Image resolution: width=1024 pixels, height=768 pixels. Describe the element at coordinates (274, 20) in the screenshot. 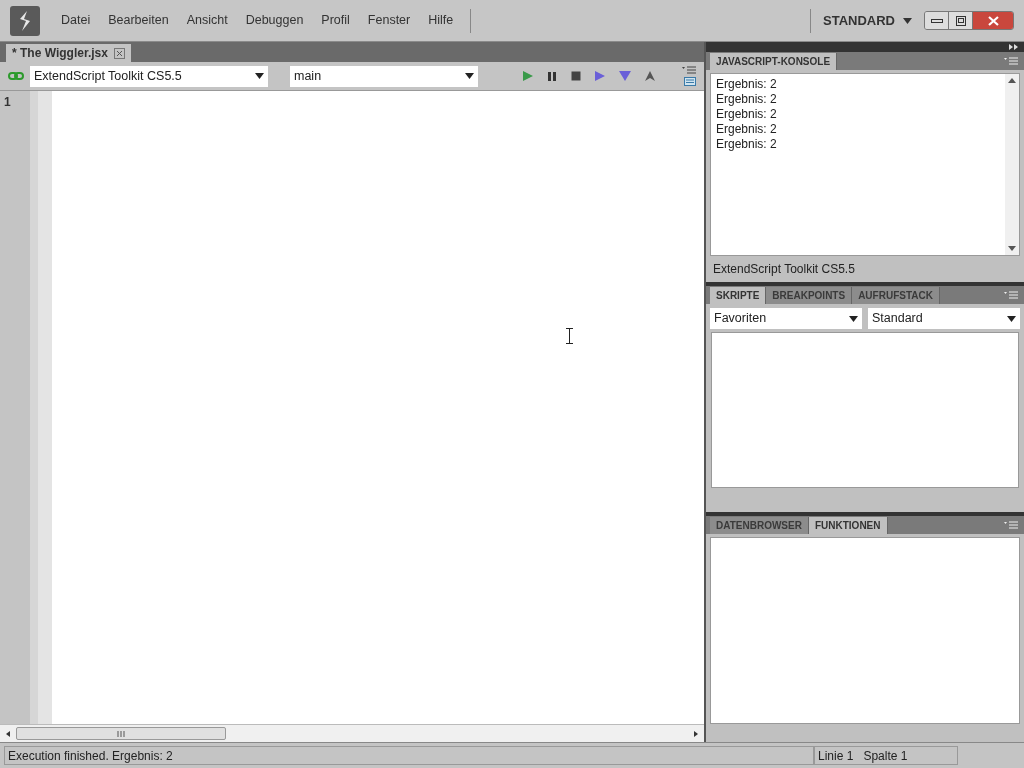

I see `menu-item: Debuggen` at that location.